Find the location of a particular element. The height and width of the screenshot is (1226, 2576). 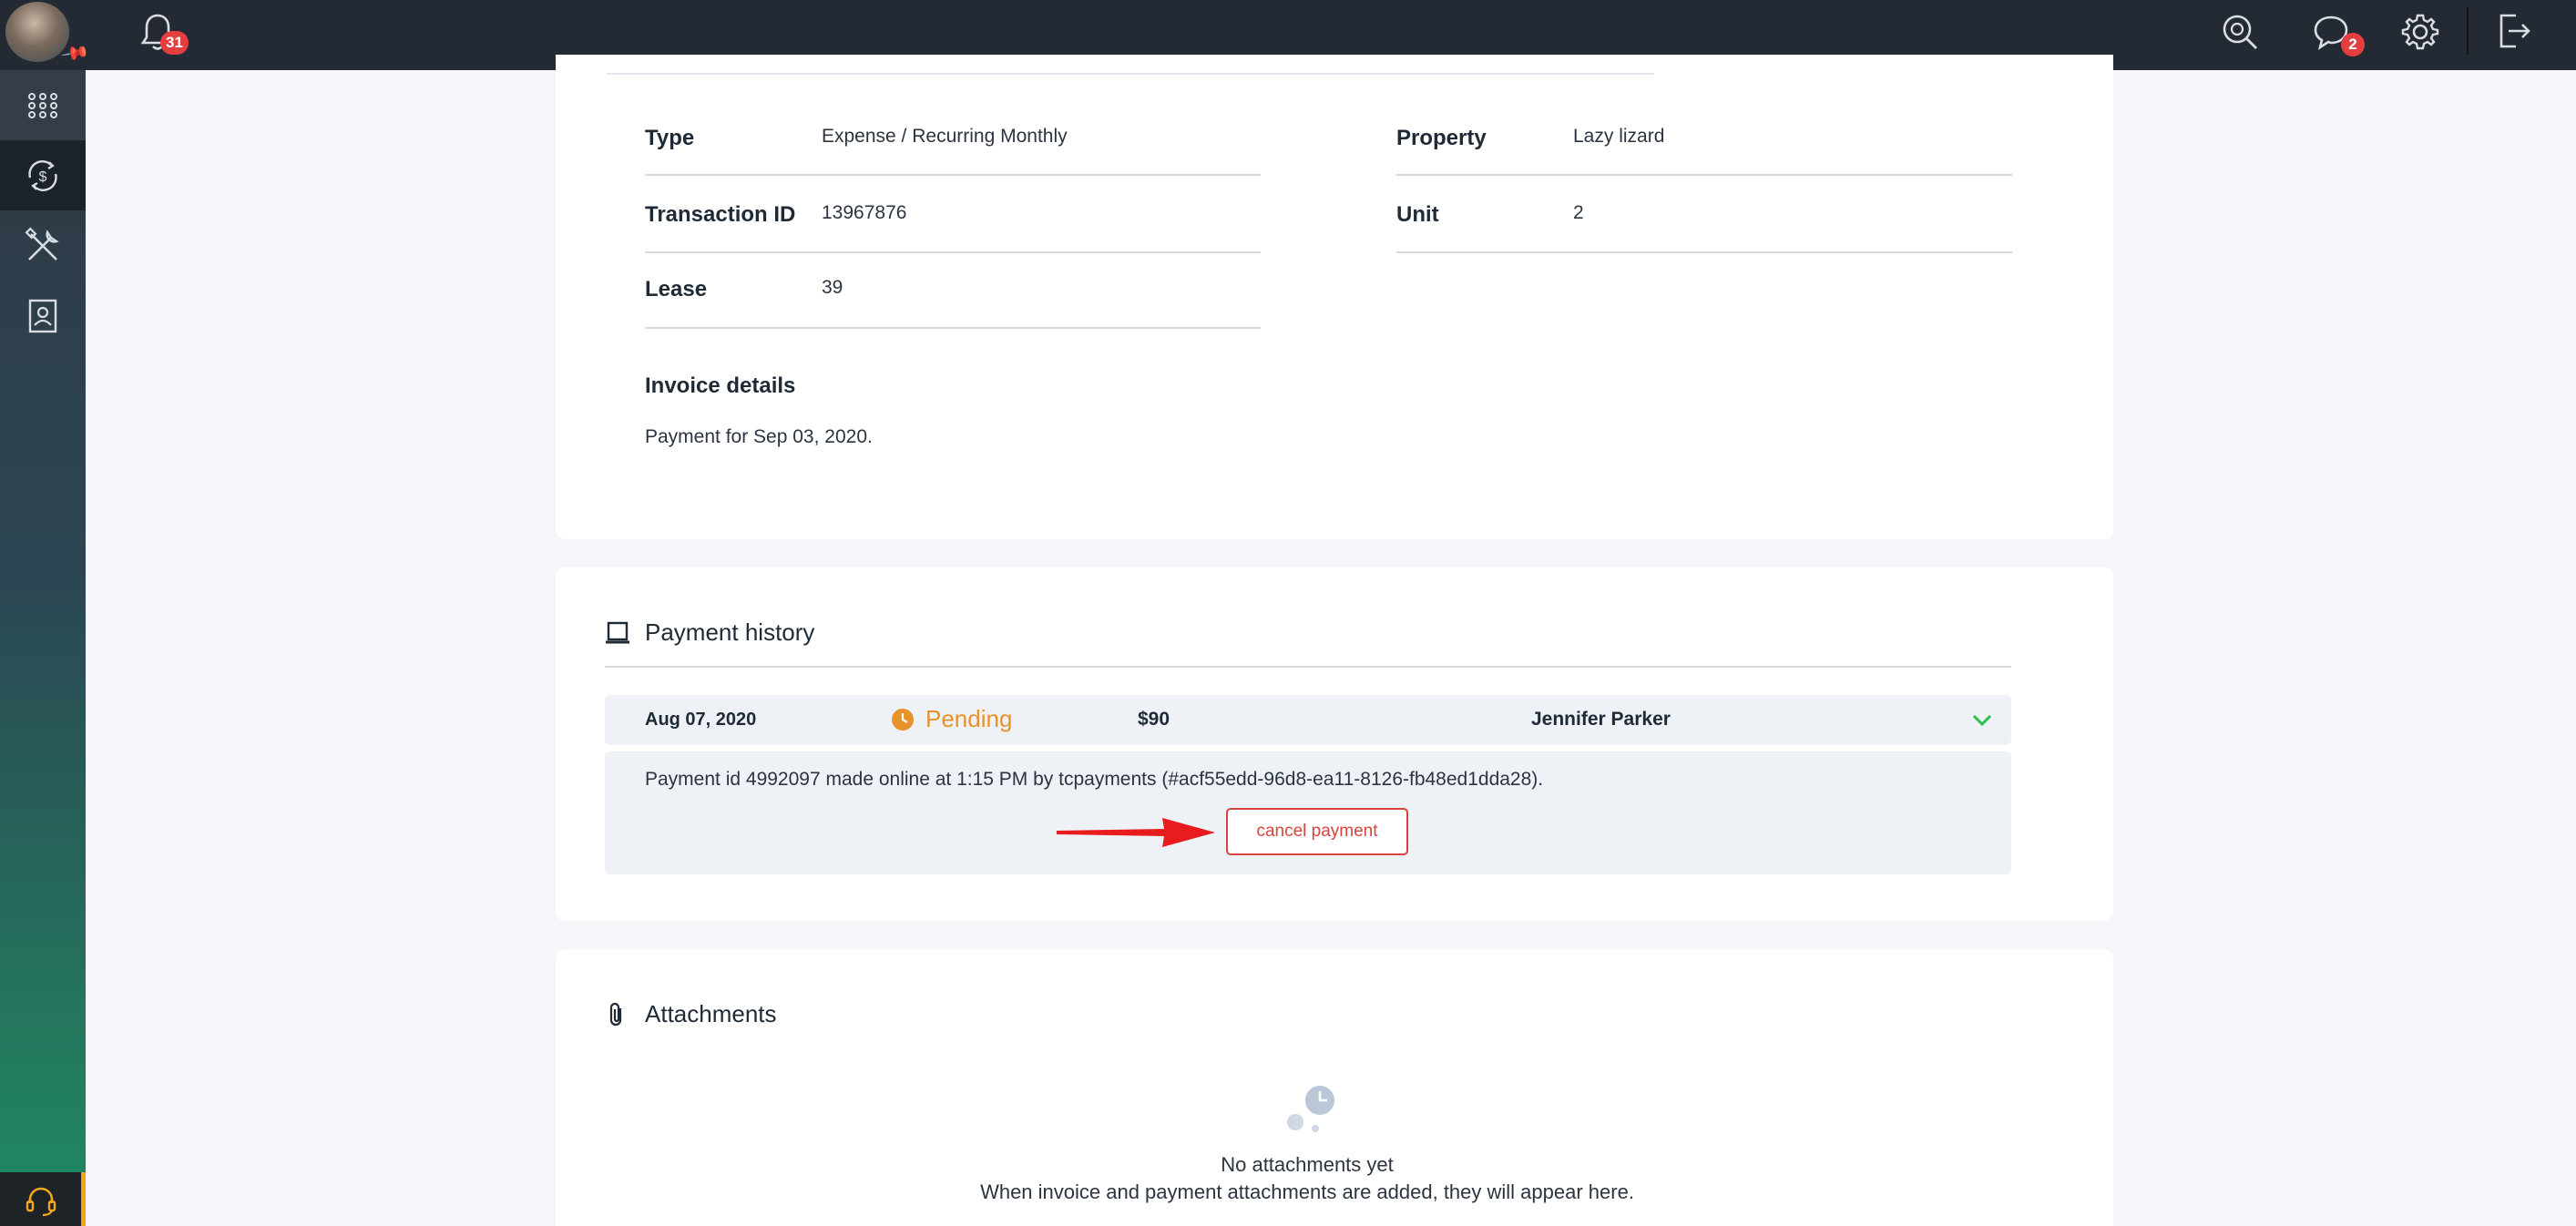

paperclip-icon is located at coordinates (615, 1014).